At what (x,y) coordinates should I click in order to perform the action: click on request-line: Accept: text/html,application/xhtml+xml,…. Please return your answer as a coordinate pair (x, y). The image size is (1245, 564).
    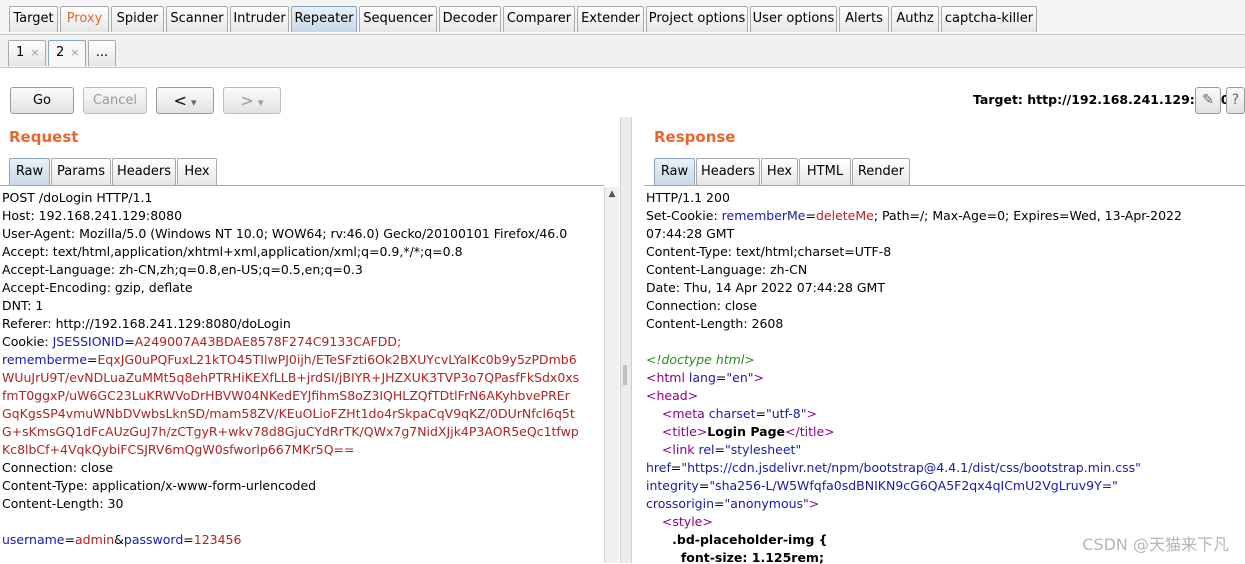
    Looking at the image, I should click on (232, 251).